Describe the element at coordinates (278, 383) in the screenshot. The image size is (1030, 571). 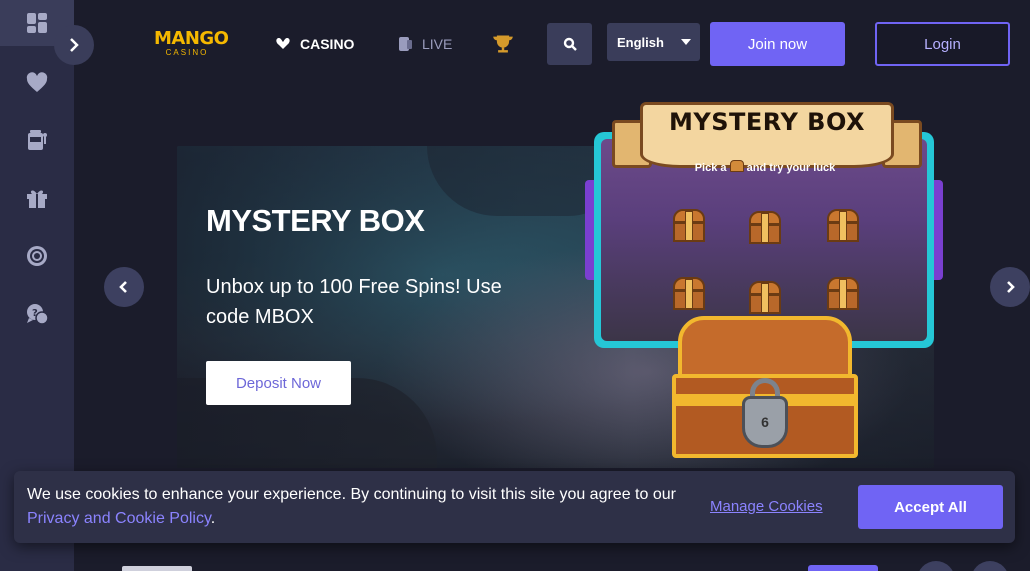
I see `deposit-now-button: Deposit Now` at that location.